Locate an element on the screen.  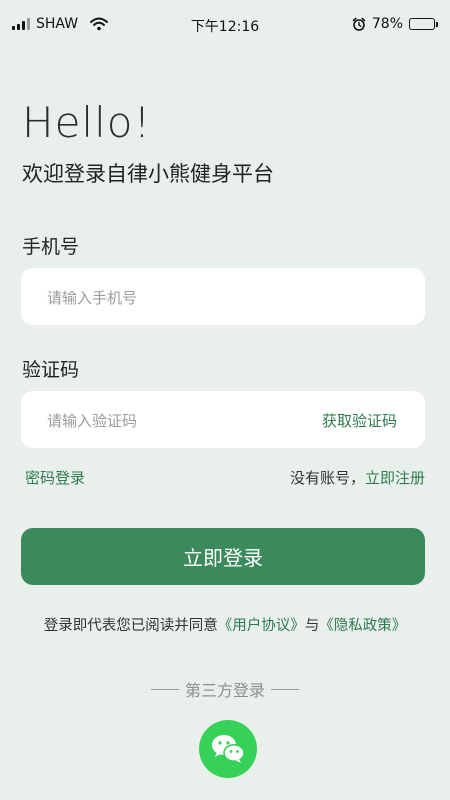
phone-field-box is located at coordinates (223, 297).